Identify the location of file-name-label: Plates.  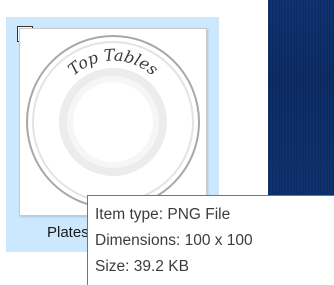
(68, 232).